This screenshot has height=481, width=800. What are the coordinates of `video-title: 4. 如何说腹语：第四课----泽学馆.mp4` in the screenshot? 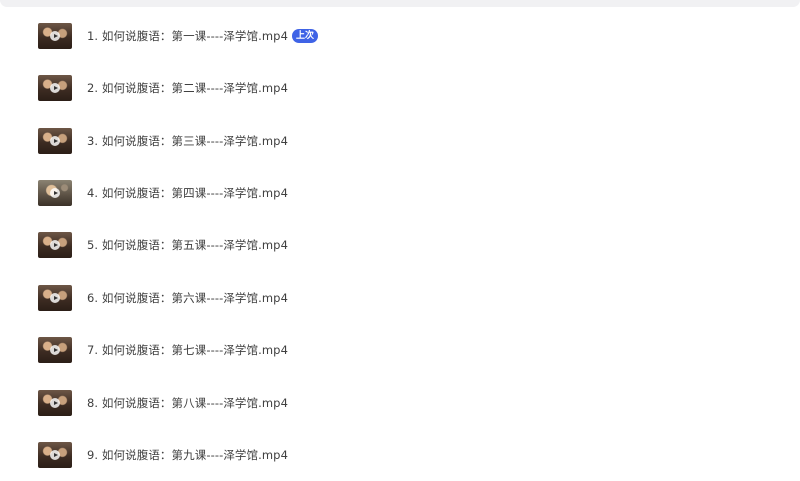 It's located at (187, 193).